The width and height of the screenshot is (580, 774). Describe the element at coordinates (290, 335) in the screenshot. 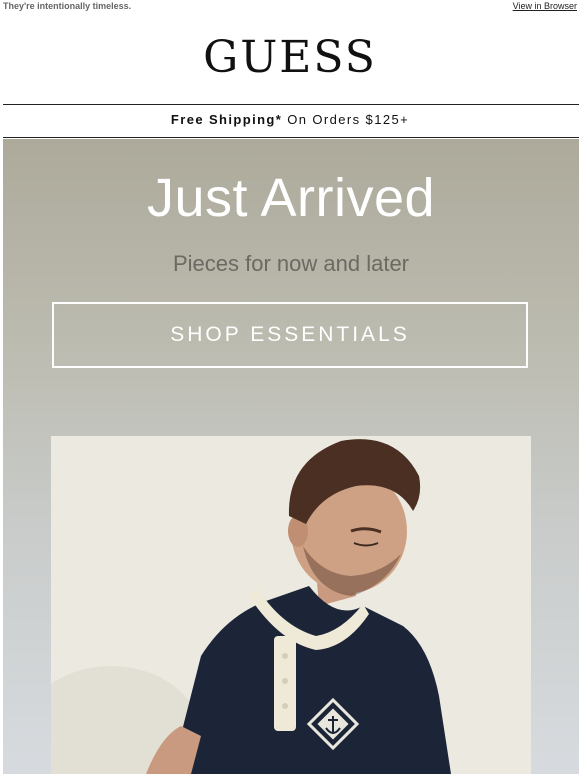

I see `shop-essentials-button: SHOP ESSENTIALS` at that location.